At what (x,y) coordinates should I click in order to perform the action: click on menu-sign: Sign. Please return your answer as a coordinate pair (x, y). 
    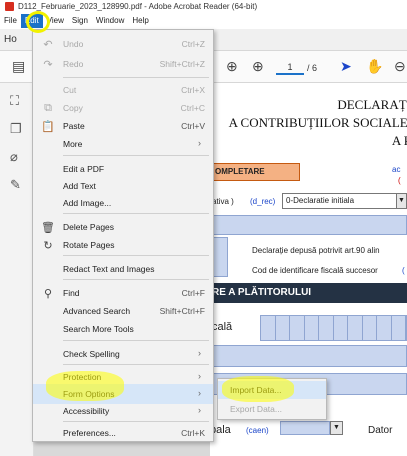
    Looking at the image, I should click on (80, 21).